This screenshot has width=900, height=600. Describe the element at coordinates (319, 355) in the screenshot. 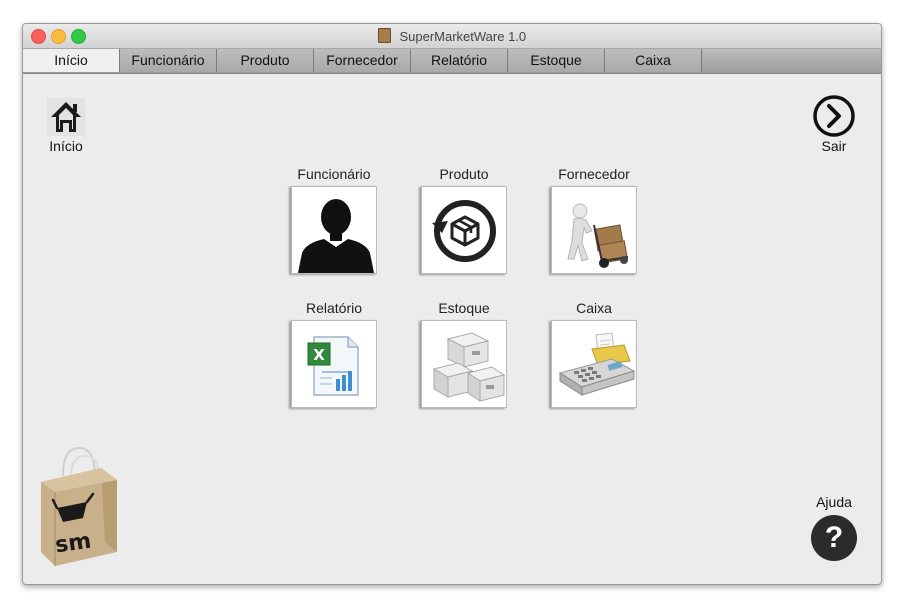

I see `svg-text: X` at that location.